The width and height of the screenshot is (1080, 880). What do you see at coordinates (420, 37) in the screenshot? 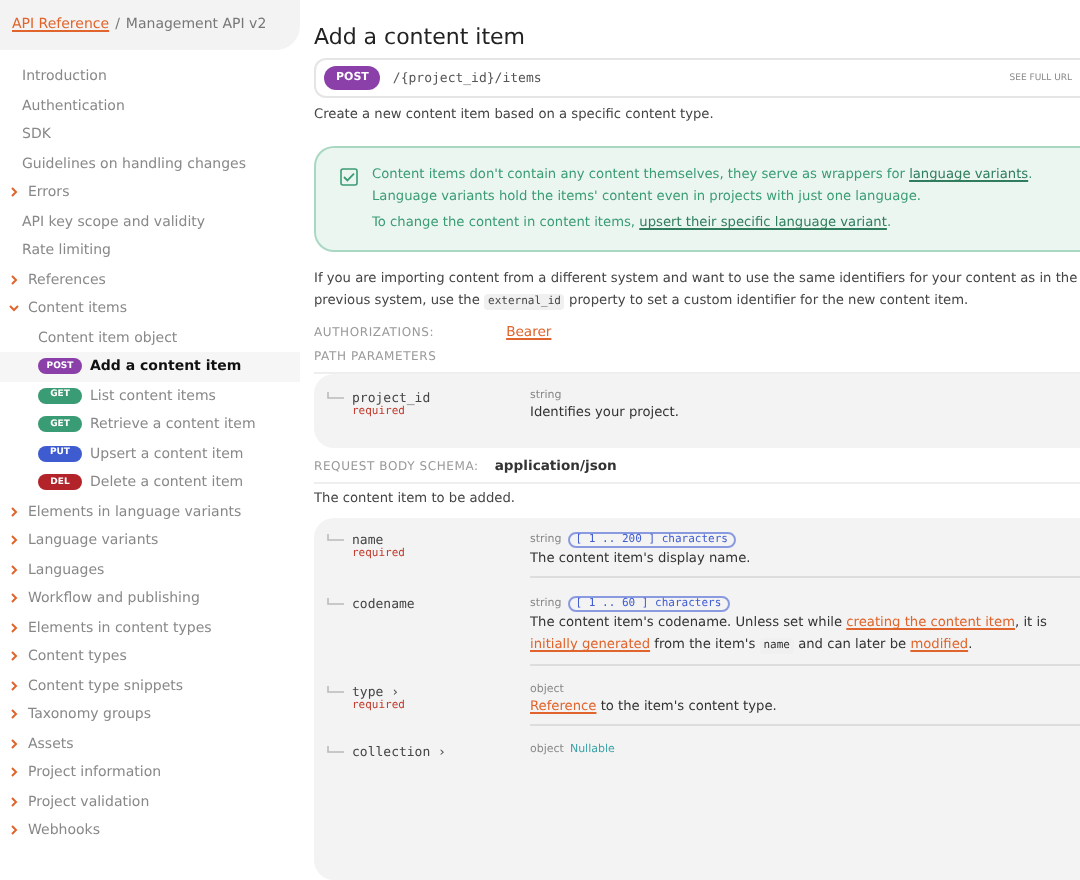
I see `page-title: Add a content item` at bounding box center [420, 37].